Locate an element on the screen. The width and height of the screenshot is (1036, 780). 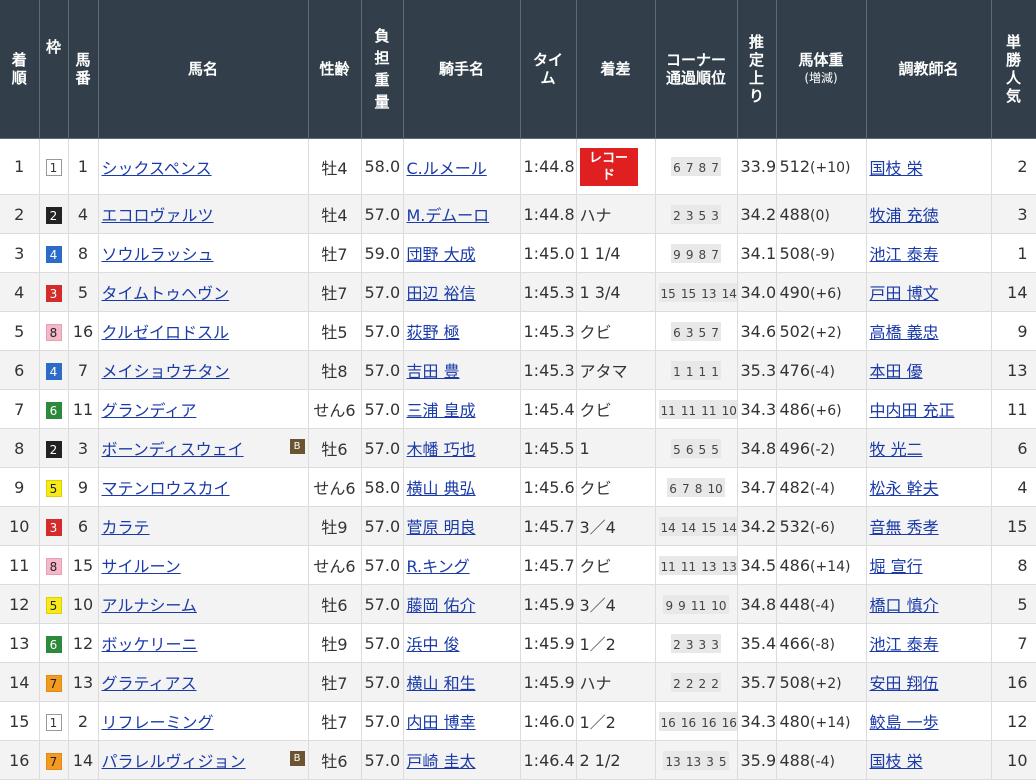
jockey-name-link: 菅原 明良 is located at coordinates (441, 527).